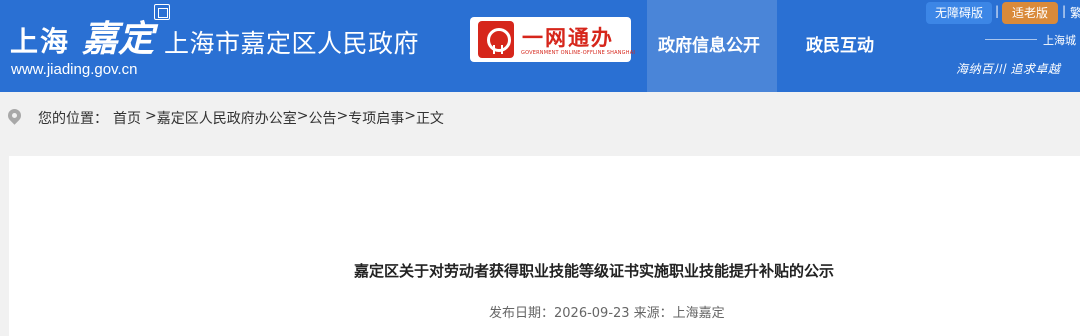  I want to click on breadcrumb-office: 嘉定区人民政府办公室, so click(227, 118).